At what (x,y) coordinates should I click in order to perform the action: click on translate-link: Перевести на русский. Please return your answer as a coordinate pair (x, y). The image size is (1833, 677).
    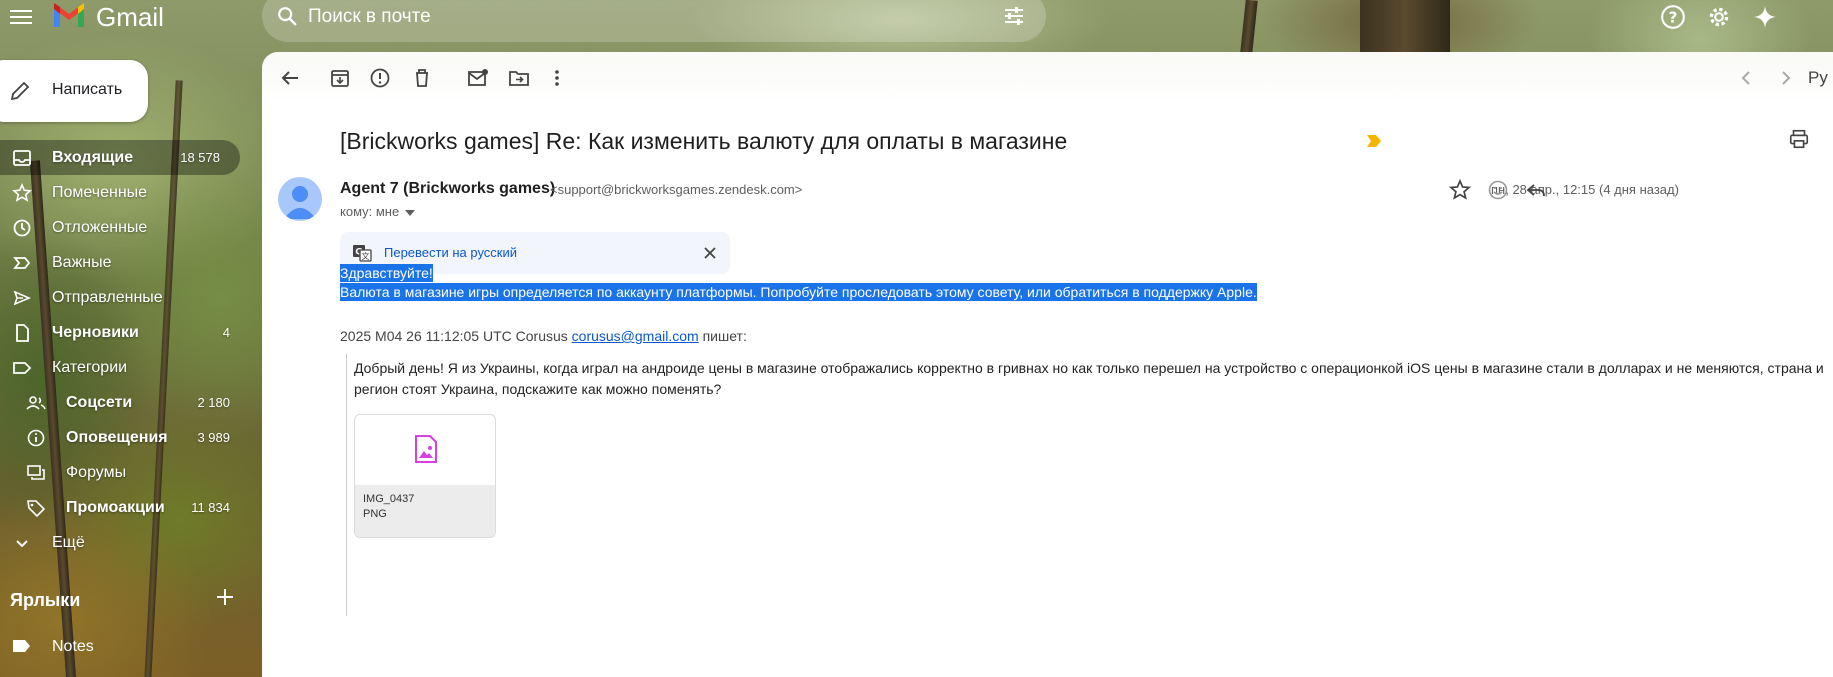
    Looking at the image, I should click on (450, 252).